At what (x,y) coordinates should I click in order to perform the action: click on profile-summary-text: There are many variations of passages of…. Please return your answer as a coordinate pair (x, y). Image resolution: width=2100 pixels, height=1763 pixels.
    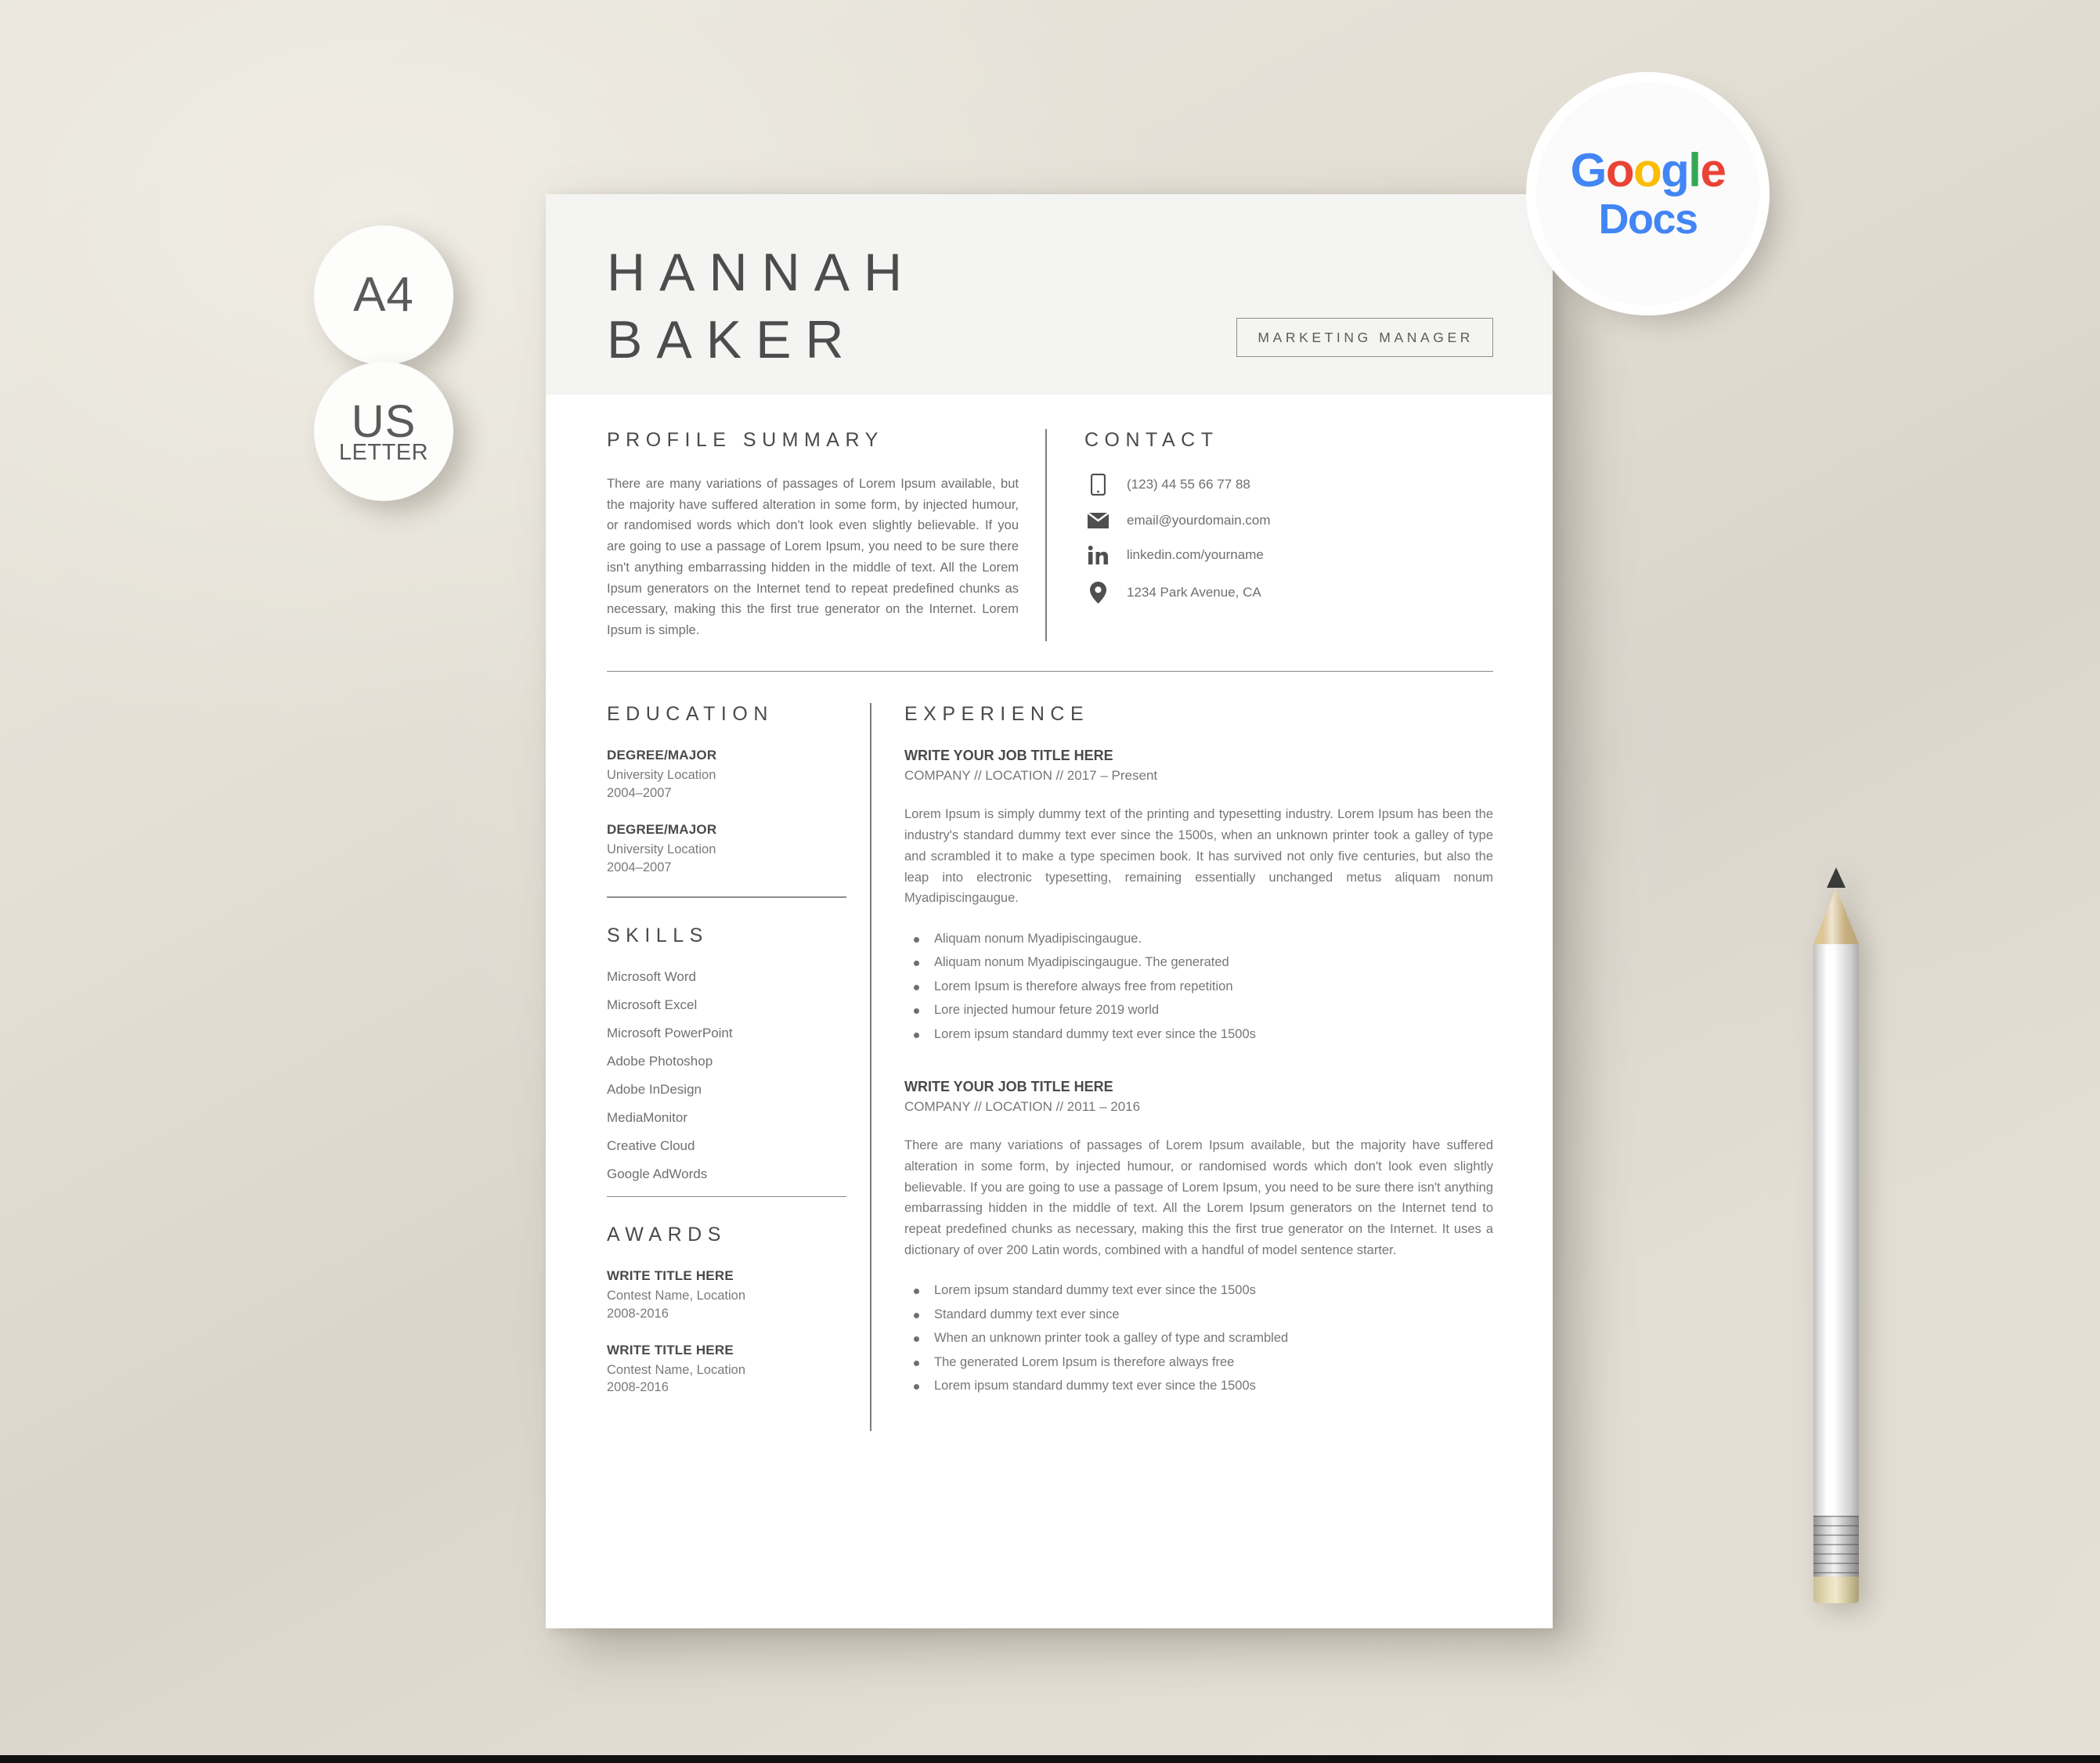
    Looking at the image, I should click on (813, 558).